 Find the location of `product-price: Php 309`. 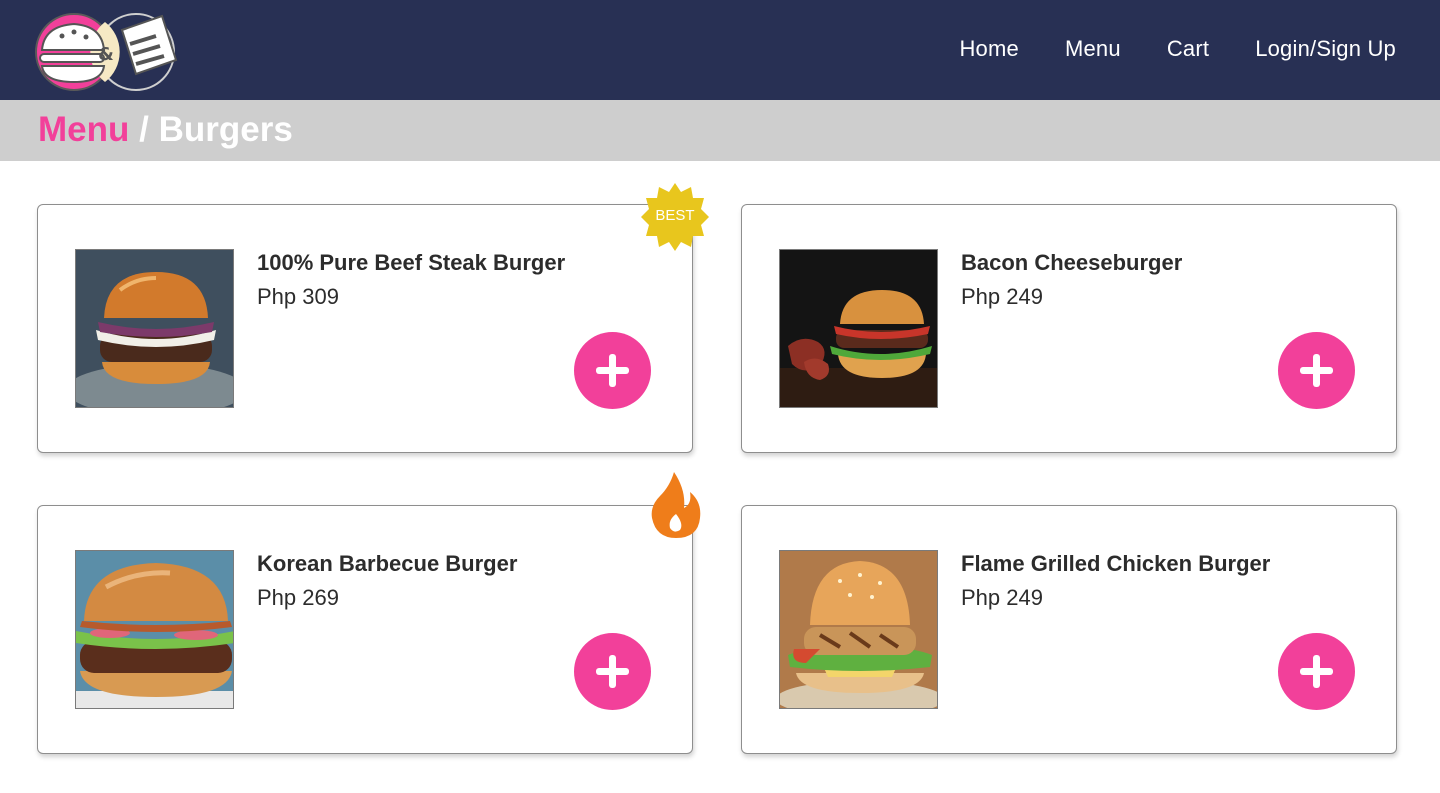

product-price: Php 309 is located at coordinates (298, 296).